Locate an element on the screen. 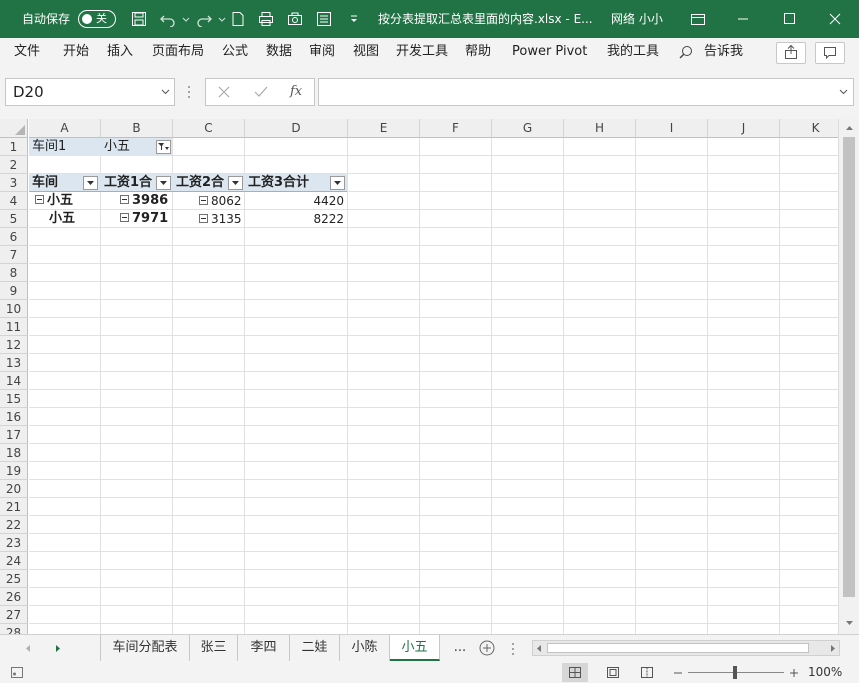 Image resolution: width=859 pixels, height=683 pixels. sheet-tab-xiaowu: 小五 is located at coordinates (415, 648).